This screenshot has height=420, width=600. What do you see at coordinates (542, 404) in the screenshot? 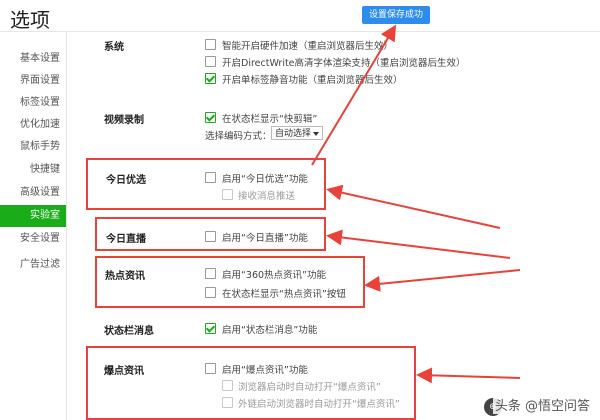
I see `watermark: 头条 @悟空问答` at bounding box center [542, 404].